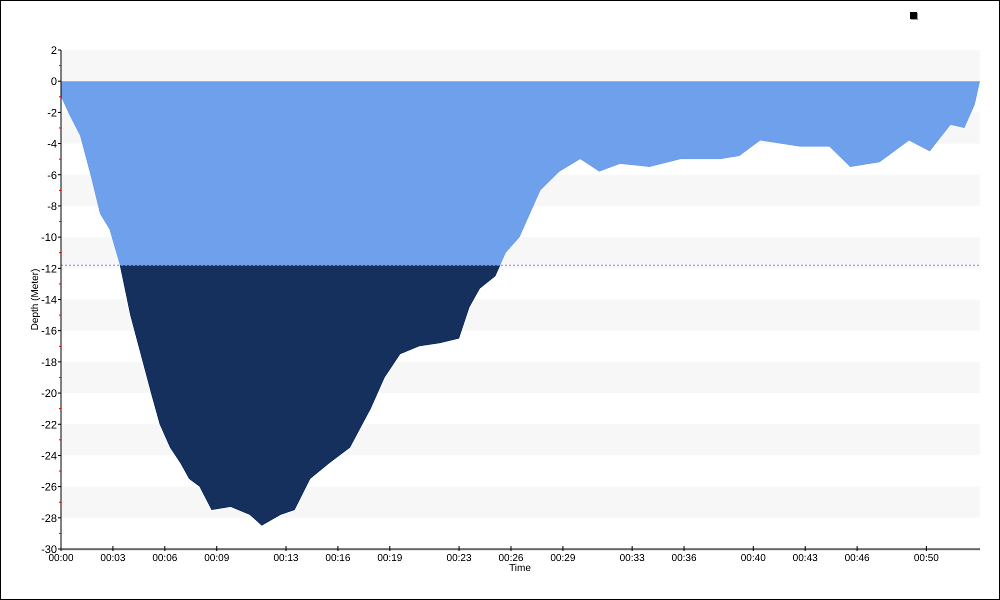 The width and height of the screenshot is (1000, 600). What do you see at coordinates (49, 456) in the screenshot?
I see `y-tick-label: -24` at bounding box center [49, 456].